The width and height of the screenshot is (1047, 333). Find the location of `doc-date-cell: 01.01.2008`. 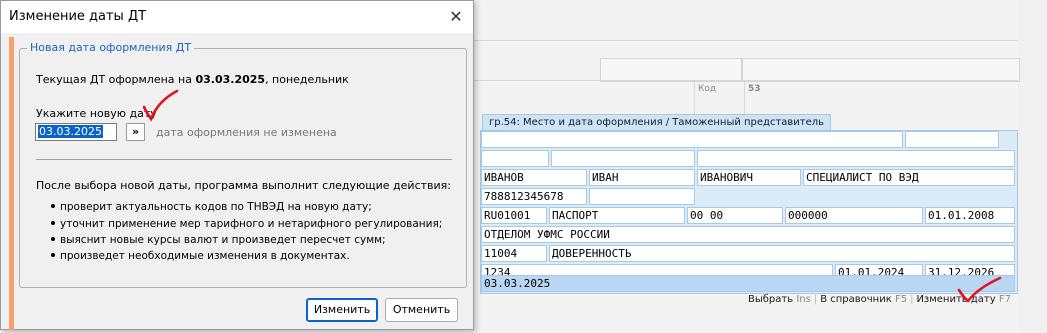

doc-date-cell: 01.01.2008 is located at coordinates (970, 215).